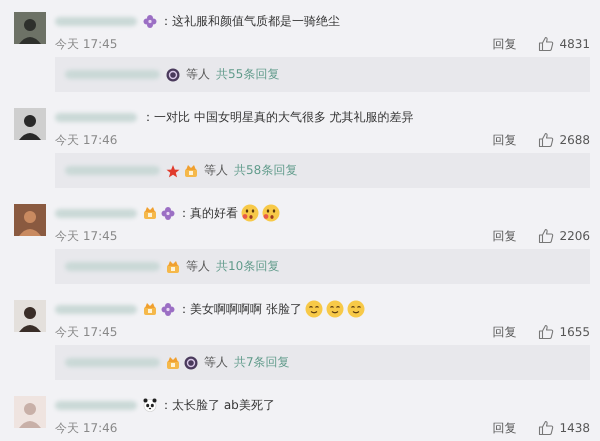  What do you see at coordinates (240, 309) in the screenshot?
I see `comment-text: ：美女啊啊啊啊 张脸了` at bounding box center [240, 309].